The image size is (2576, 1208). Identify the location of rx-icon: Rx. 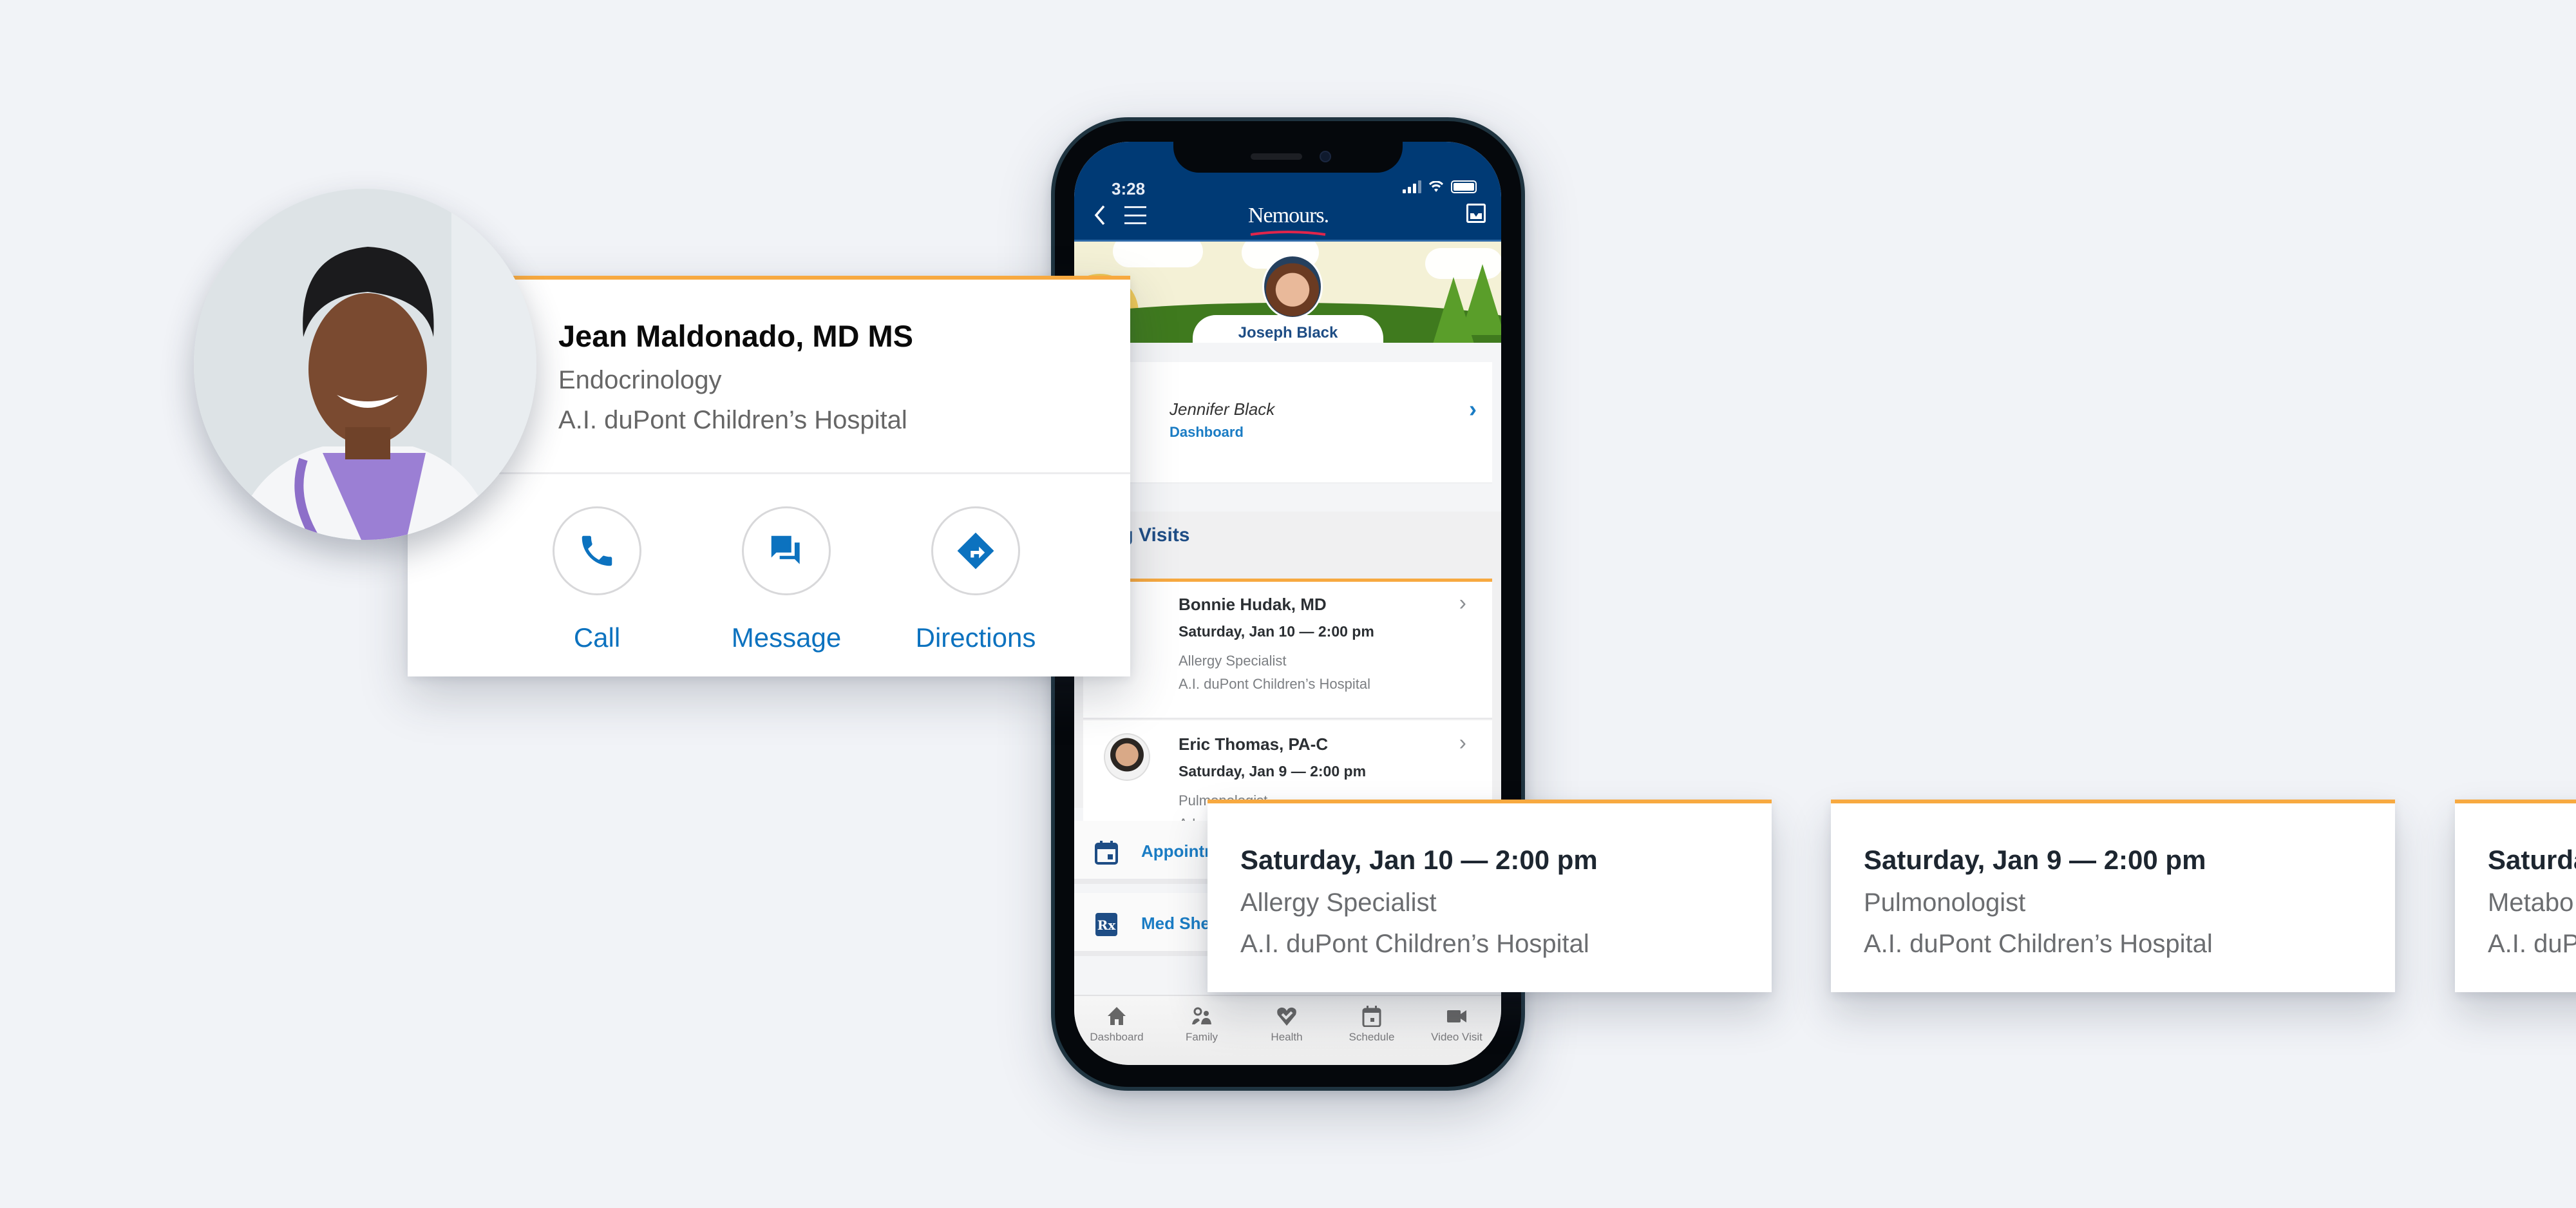
(1106, 924).